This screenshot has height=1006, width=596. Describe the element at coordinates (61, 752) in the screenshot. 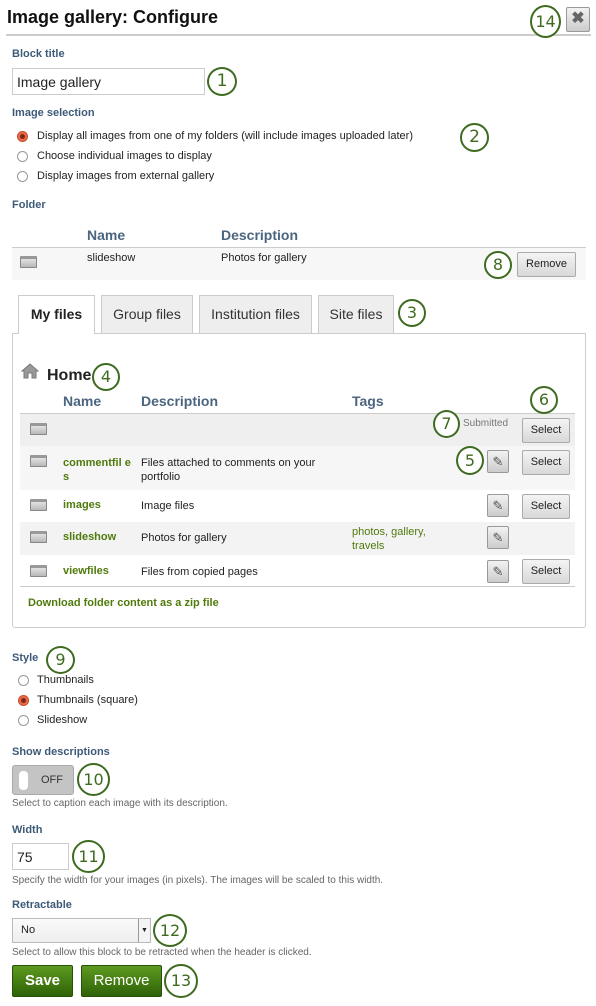

I see `show-descriptions-label: Show descriptions` at that location.